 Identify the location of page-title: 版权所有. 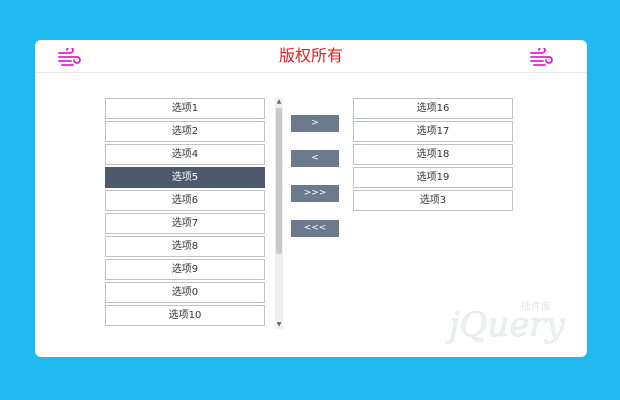
(310, 55).